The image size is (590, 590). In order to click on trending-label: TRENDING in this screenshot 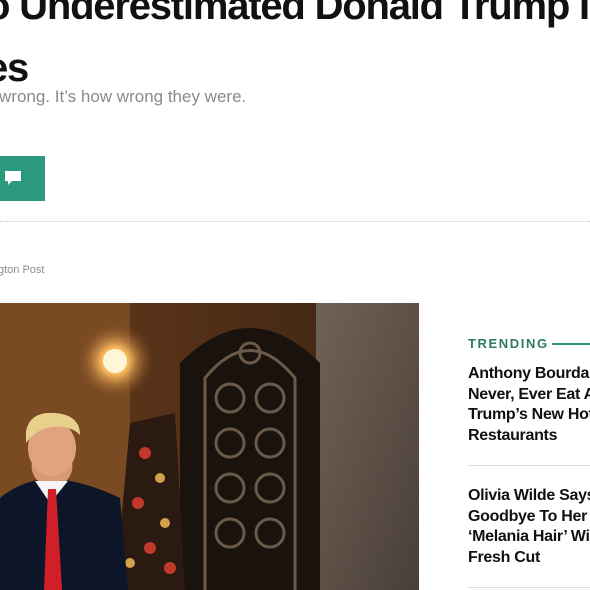, I will do `click(508, 343)`.